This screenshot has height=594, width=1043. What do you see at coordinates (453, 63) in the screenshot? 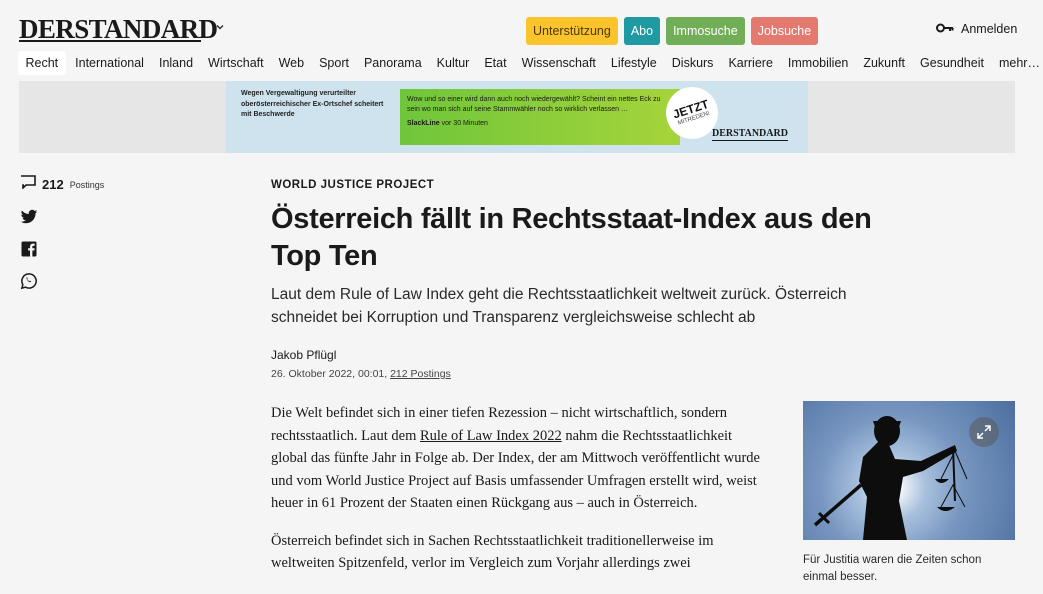
I see `nav-item-kultur: Kultur` at bounding box center [453, 63].